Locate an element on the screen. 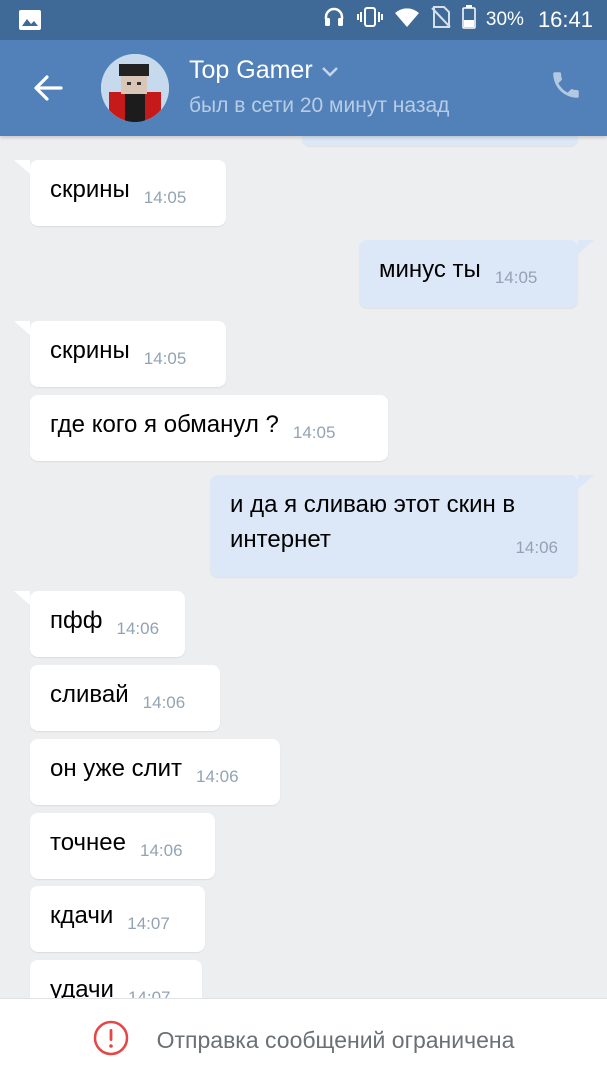 The height and width of the screenshot is (1081, 607). message-bubble: он уже слит 14:06 is located at coordinates (155, 772).